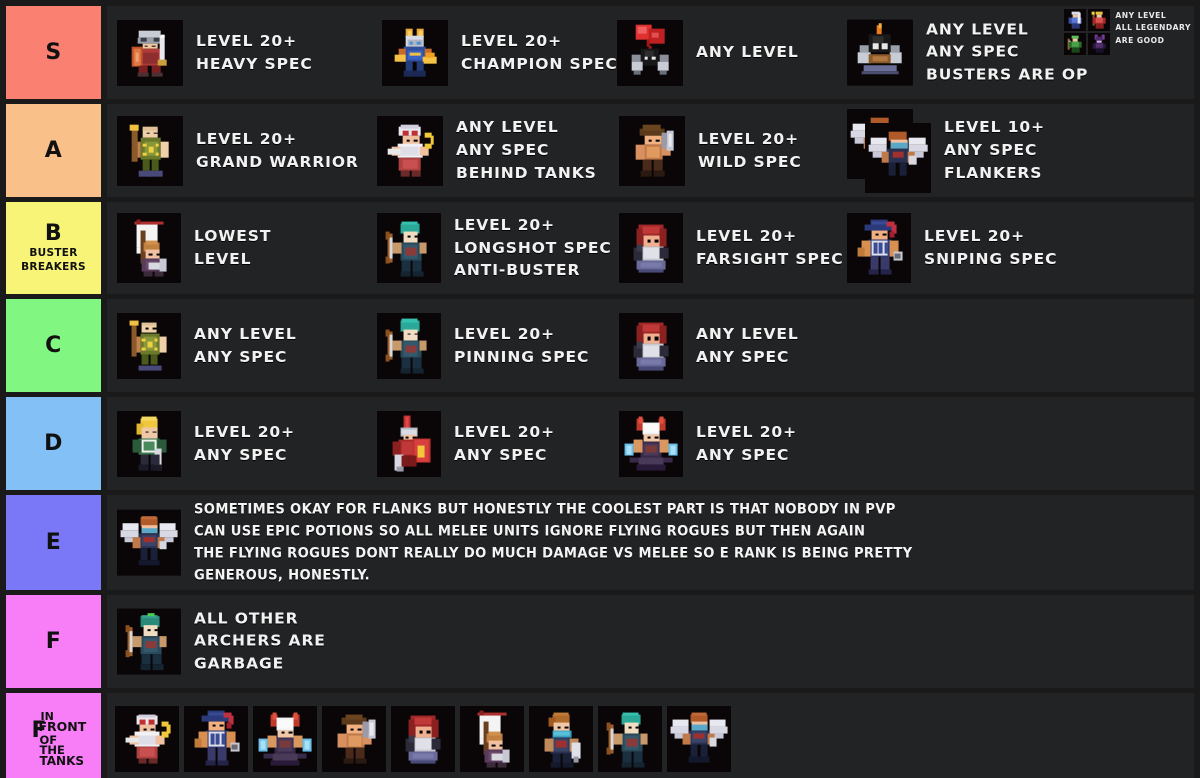 The height and width of the screenshot is (778, 1200). What do you see at coordinates (53, 52) in the screenshot?
I see `tier-label-s: S` at bounding box center [53, 52].